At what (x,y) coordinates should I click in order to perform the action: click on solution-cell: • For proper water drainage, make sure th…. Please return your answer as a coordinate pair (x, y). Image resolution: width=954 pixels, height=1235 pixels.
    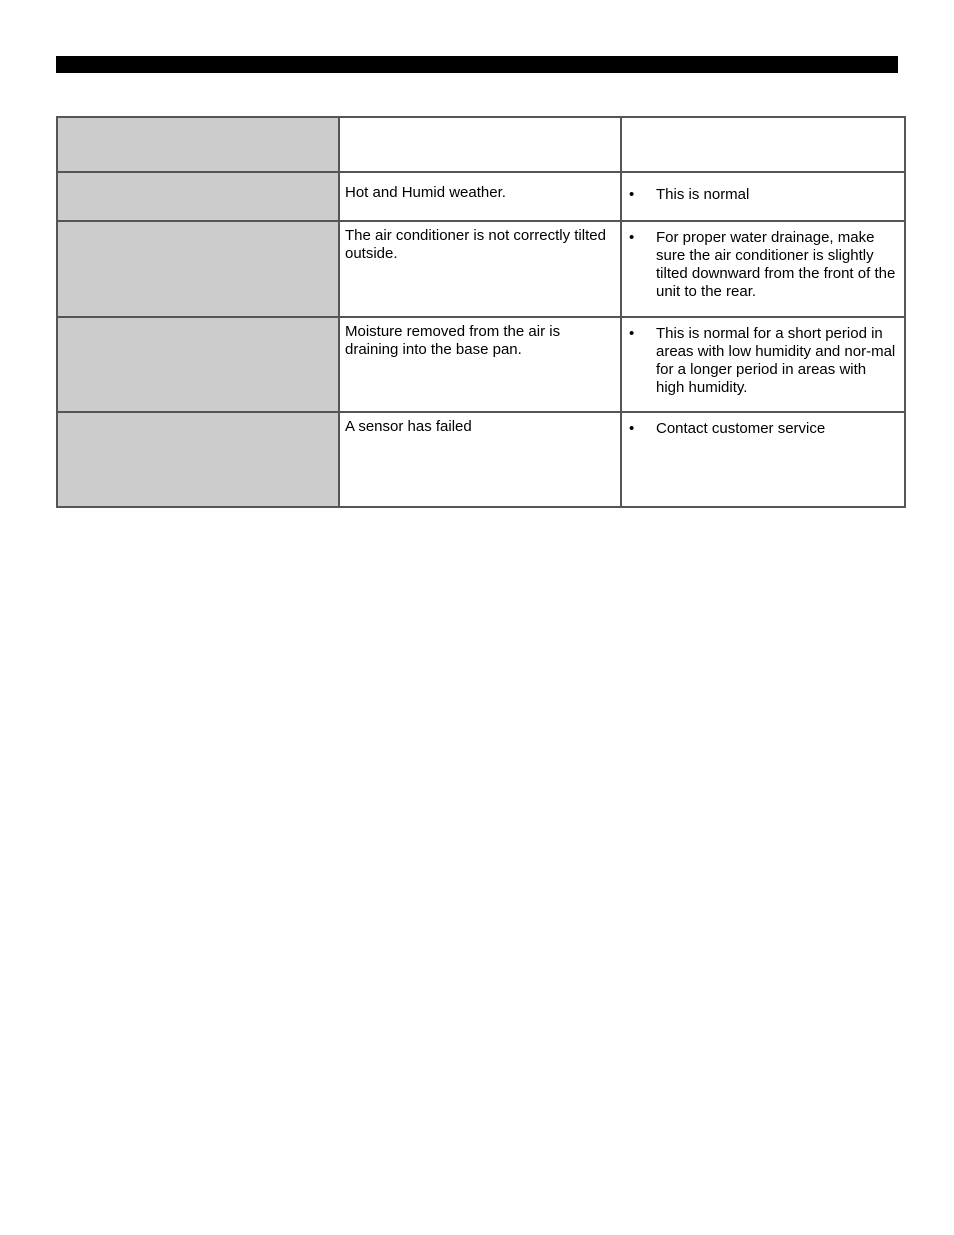
    Looking at the image, I should click on (763, 269).